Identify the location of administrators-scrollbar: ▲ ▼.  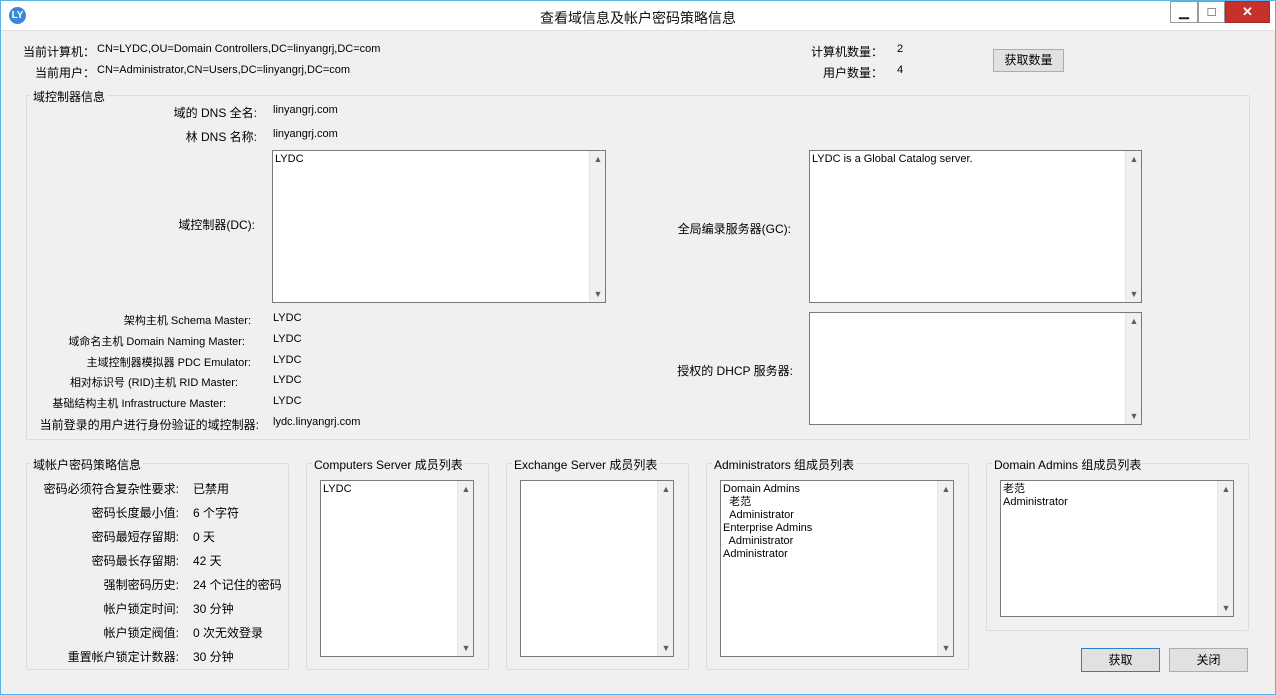
(945, 568).